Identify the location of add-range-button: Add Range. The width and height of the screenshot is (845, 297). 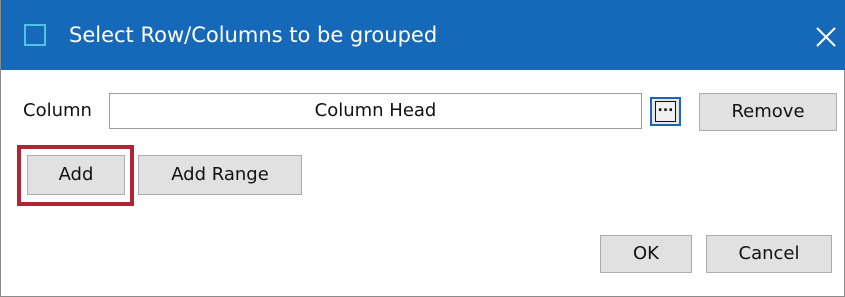
(220, 175).